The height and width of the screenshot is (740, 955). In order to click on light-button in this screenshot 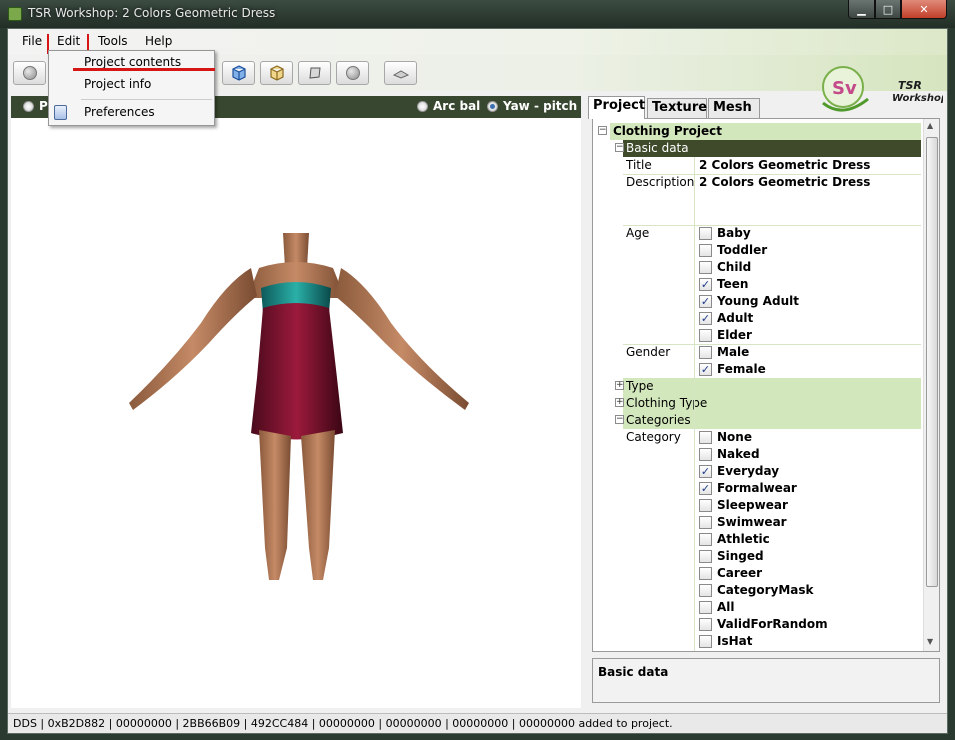, I will do `click(352, 73)`.